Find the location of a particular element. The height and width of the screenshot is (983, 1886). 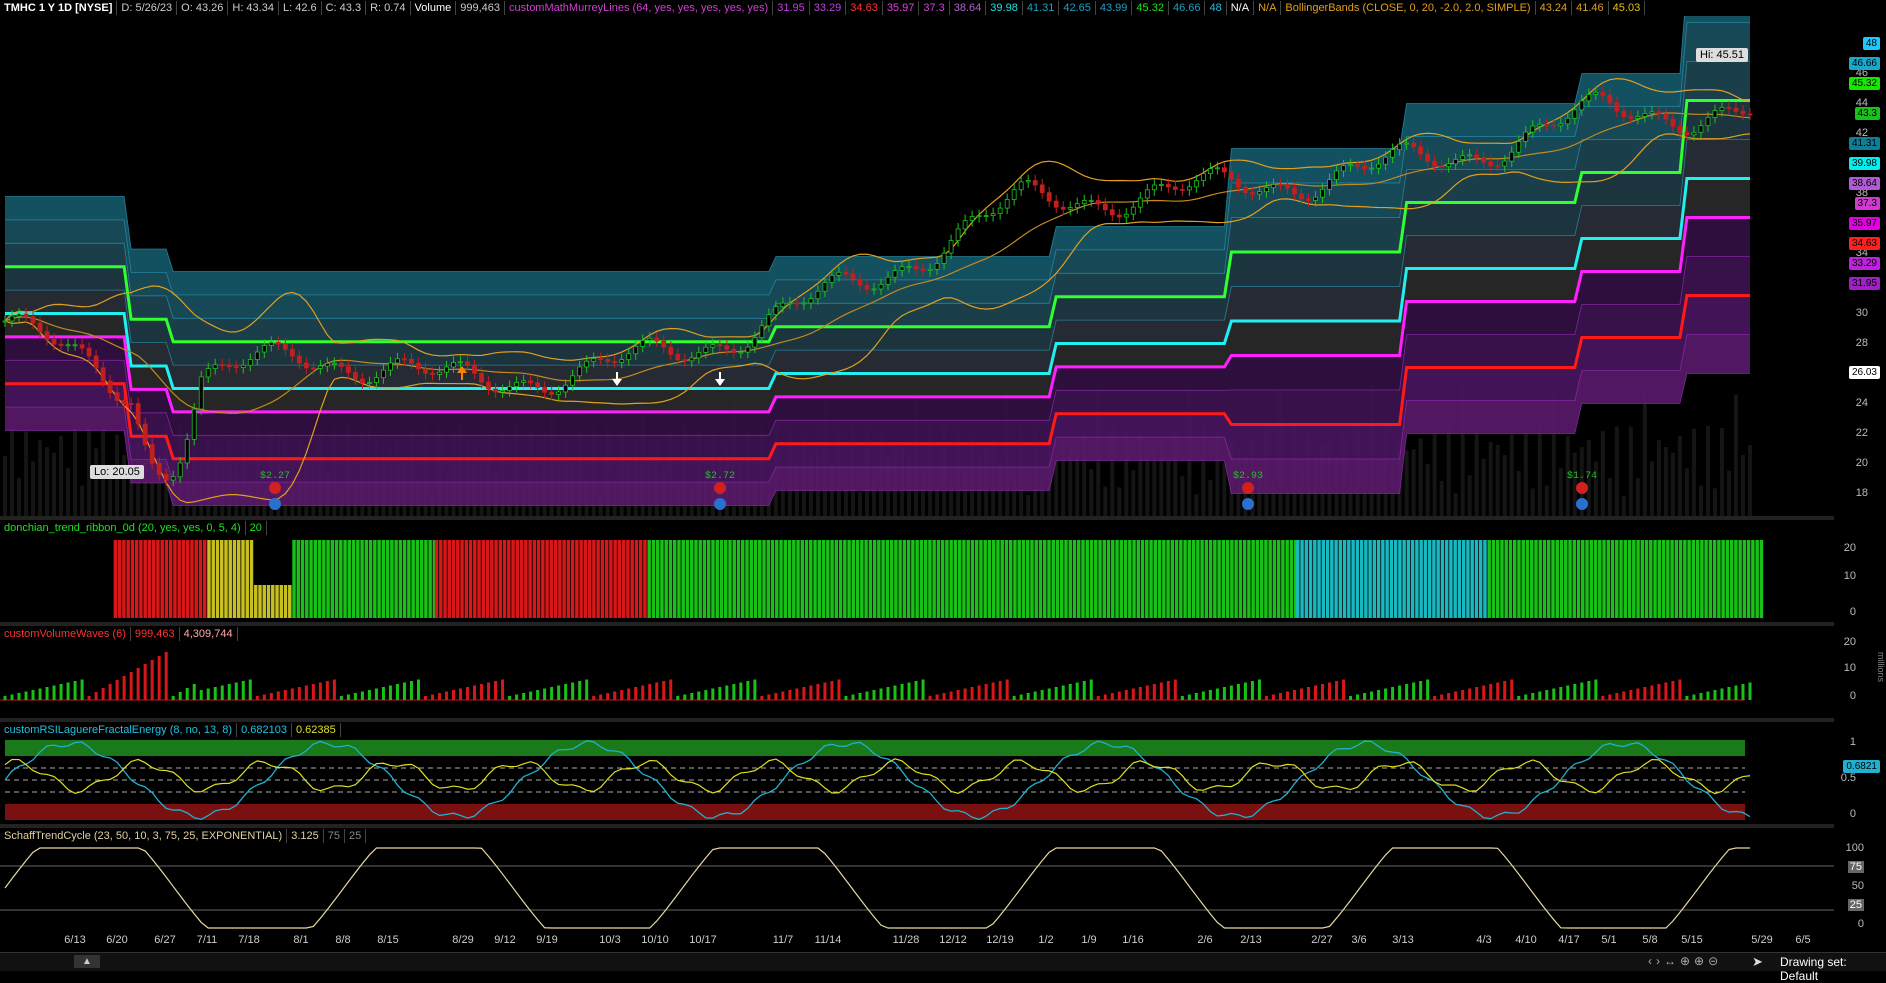

donchian-chart is located at coordinates (917, 579).